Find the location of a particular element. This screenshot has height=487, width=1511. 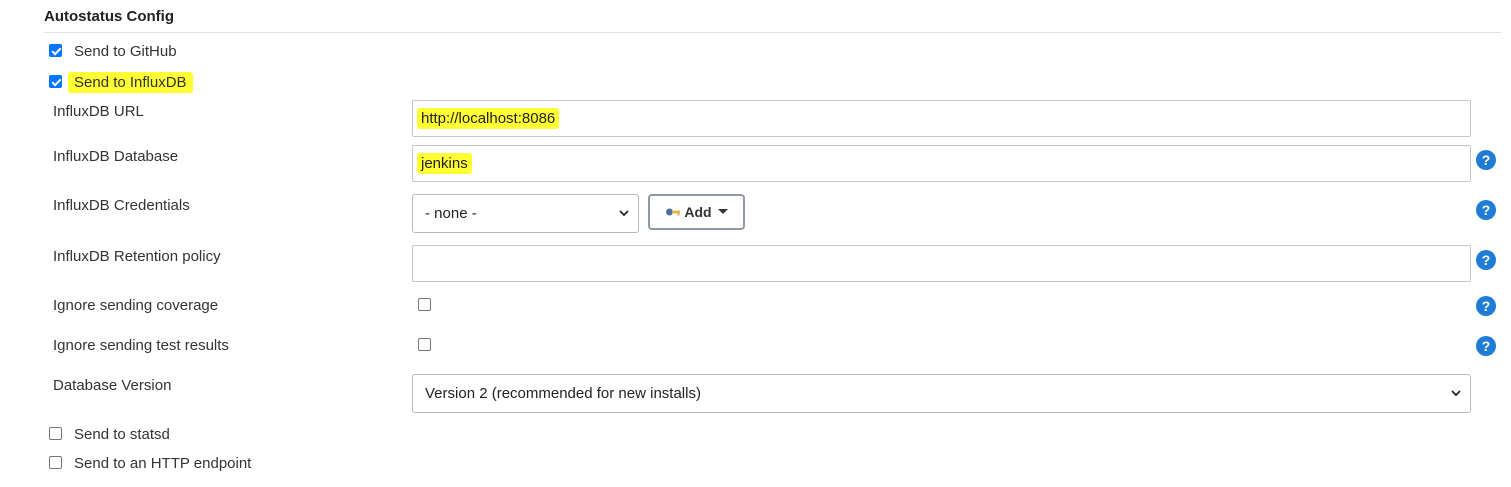

influxdb-url-value: http://localhost:8086 is located at coordinates (488, 118).